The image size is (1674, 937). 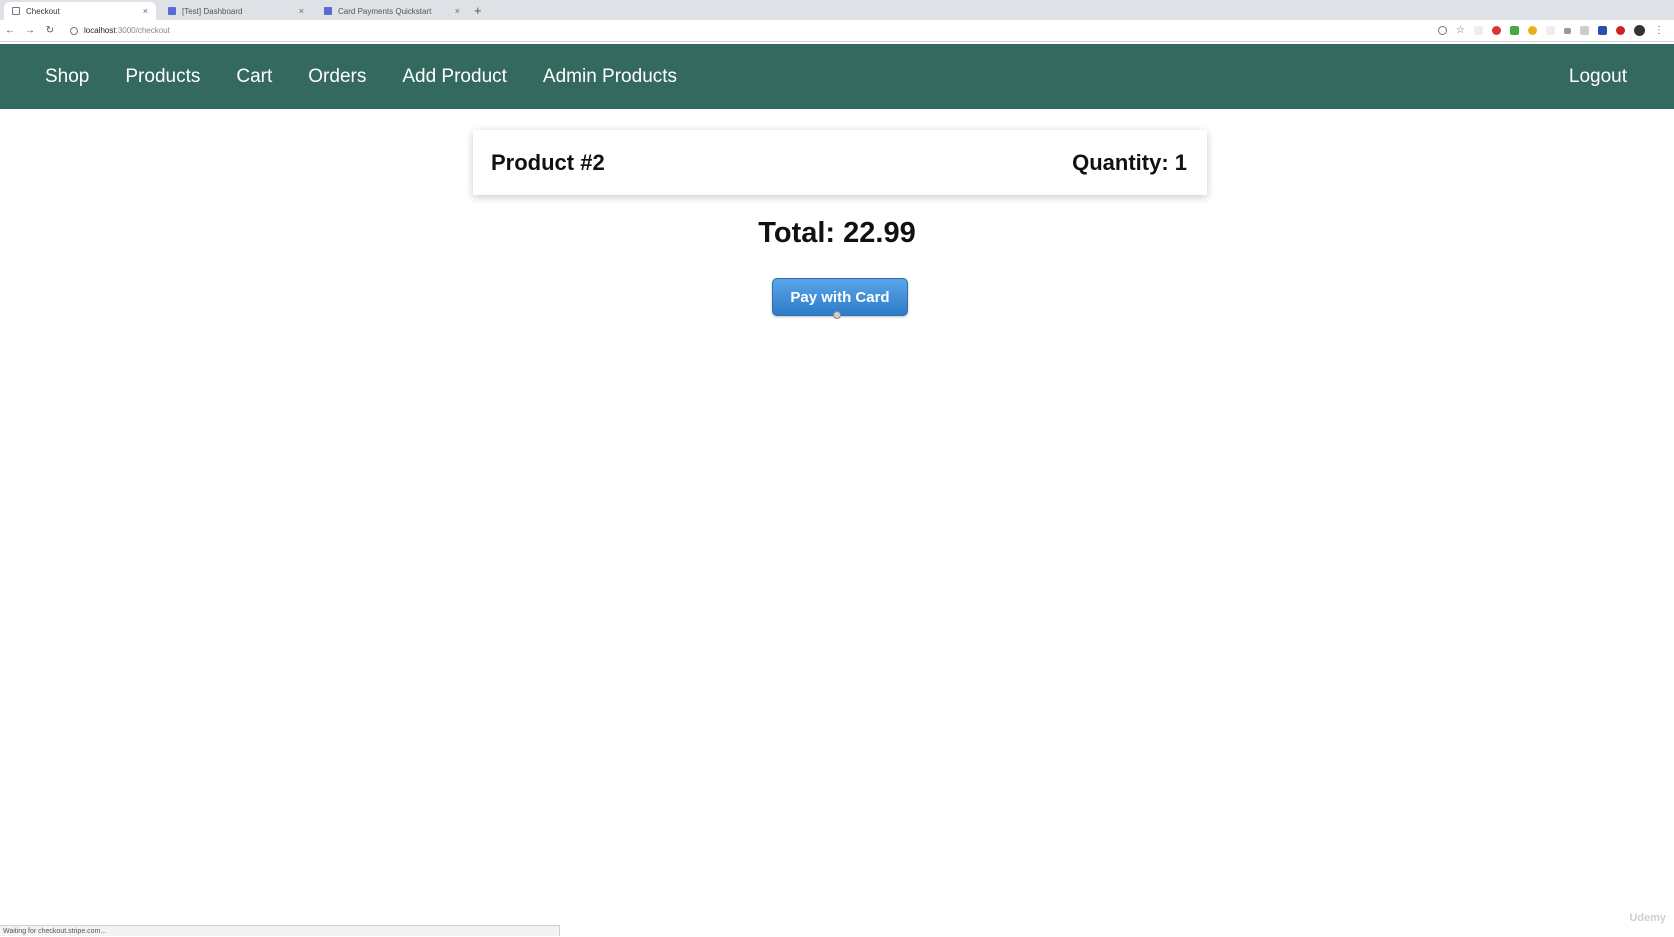 What do you see at coordinates (478, 11) in the screenshot?
I see `new-tab-button: +` at bounding box center [478, 11].